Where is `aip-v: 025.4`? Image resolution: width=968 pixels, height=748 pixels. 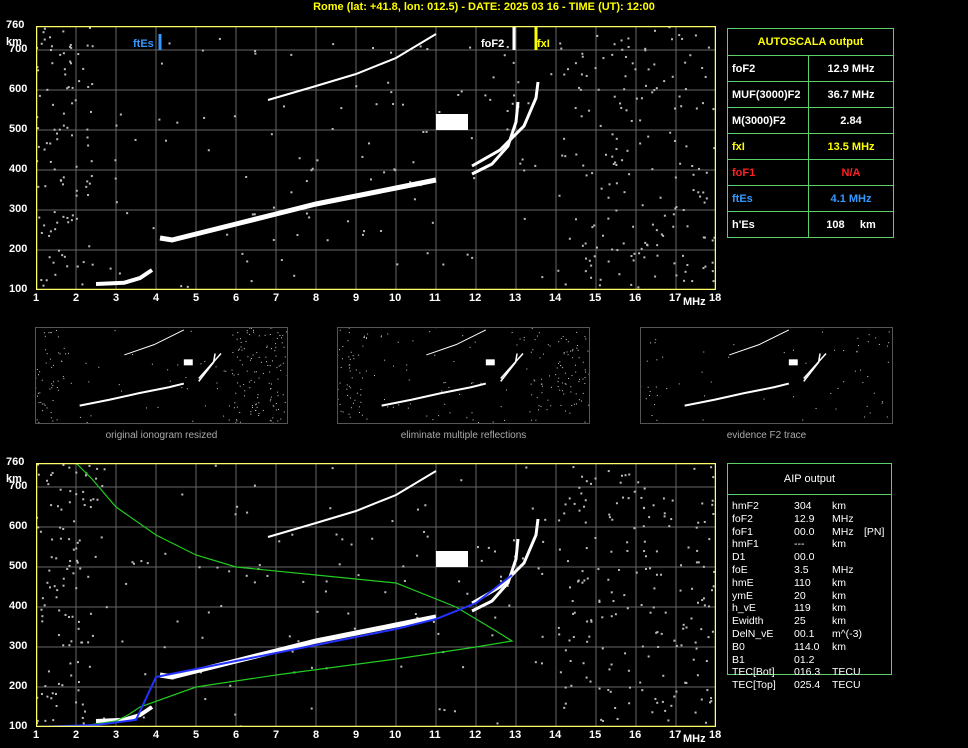 aip-v: 025.4 is located at coordinates (807, 685).